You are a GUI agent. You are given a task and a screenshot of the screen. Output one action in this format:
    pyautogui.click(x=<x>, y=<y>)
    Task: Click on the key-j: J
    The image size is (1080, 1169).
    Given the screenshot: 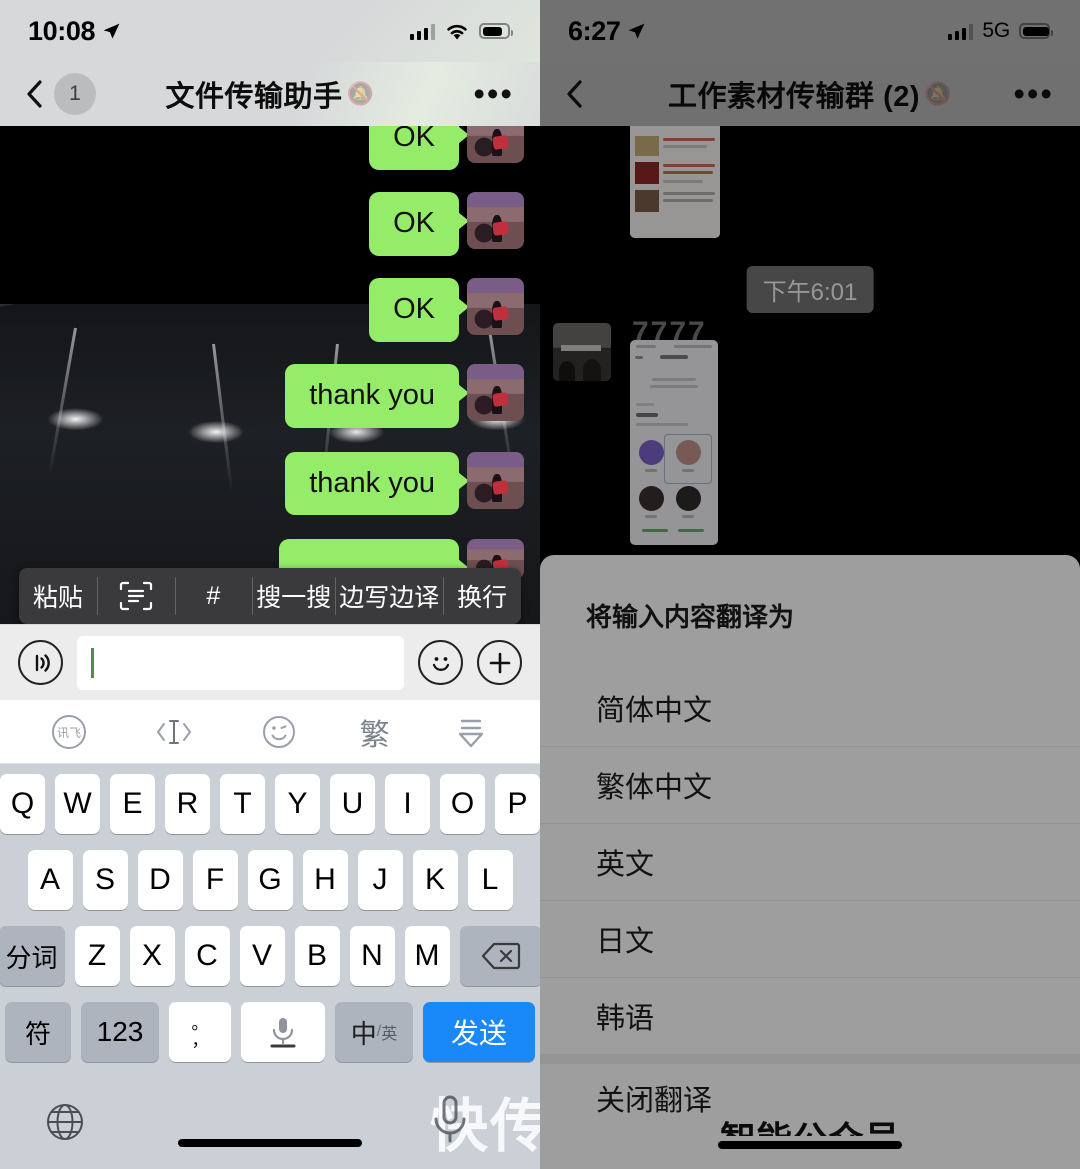 What is the action you would take?
    pyautogui.click(x=380, y=880)
    